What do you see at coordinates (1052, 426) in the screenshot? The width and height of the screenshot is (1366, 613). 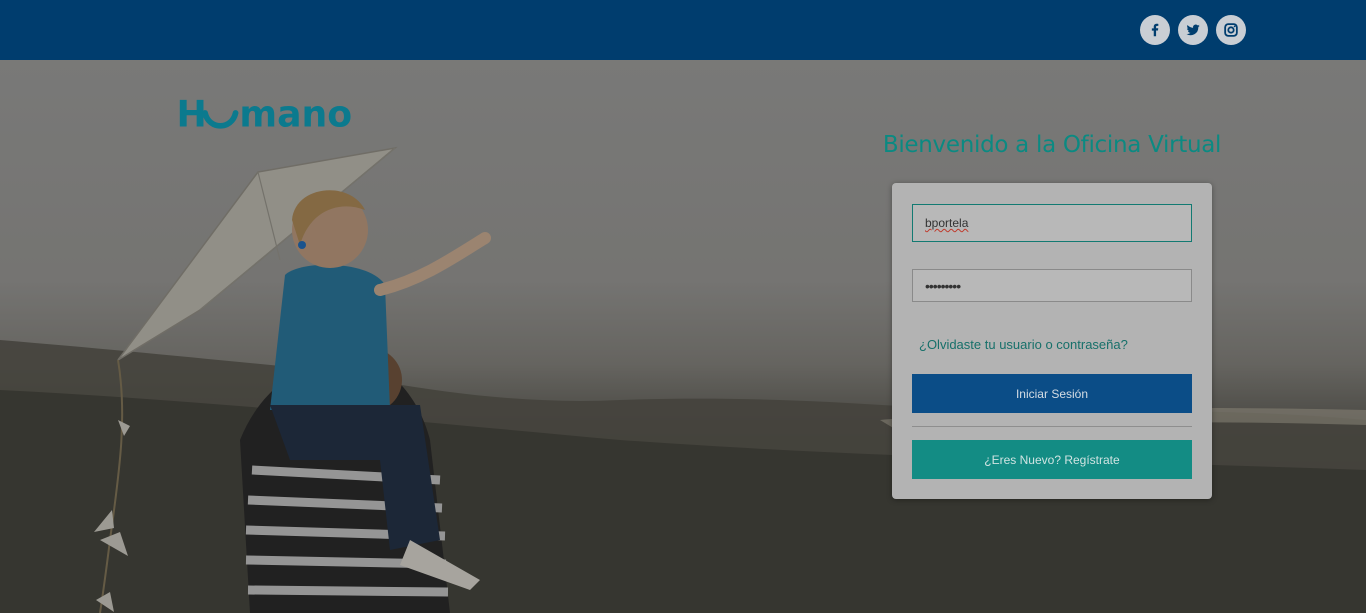 I see `divider` at bounding box center [1052, 426].